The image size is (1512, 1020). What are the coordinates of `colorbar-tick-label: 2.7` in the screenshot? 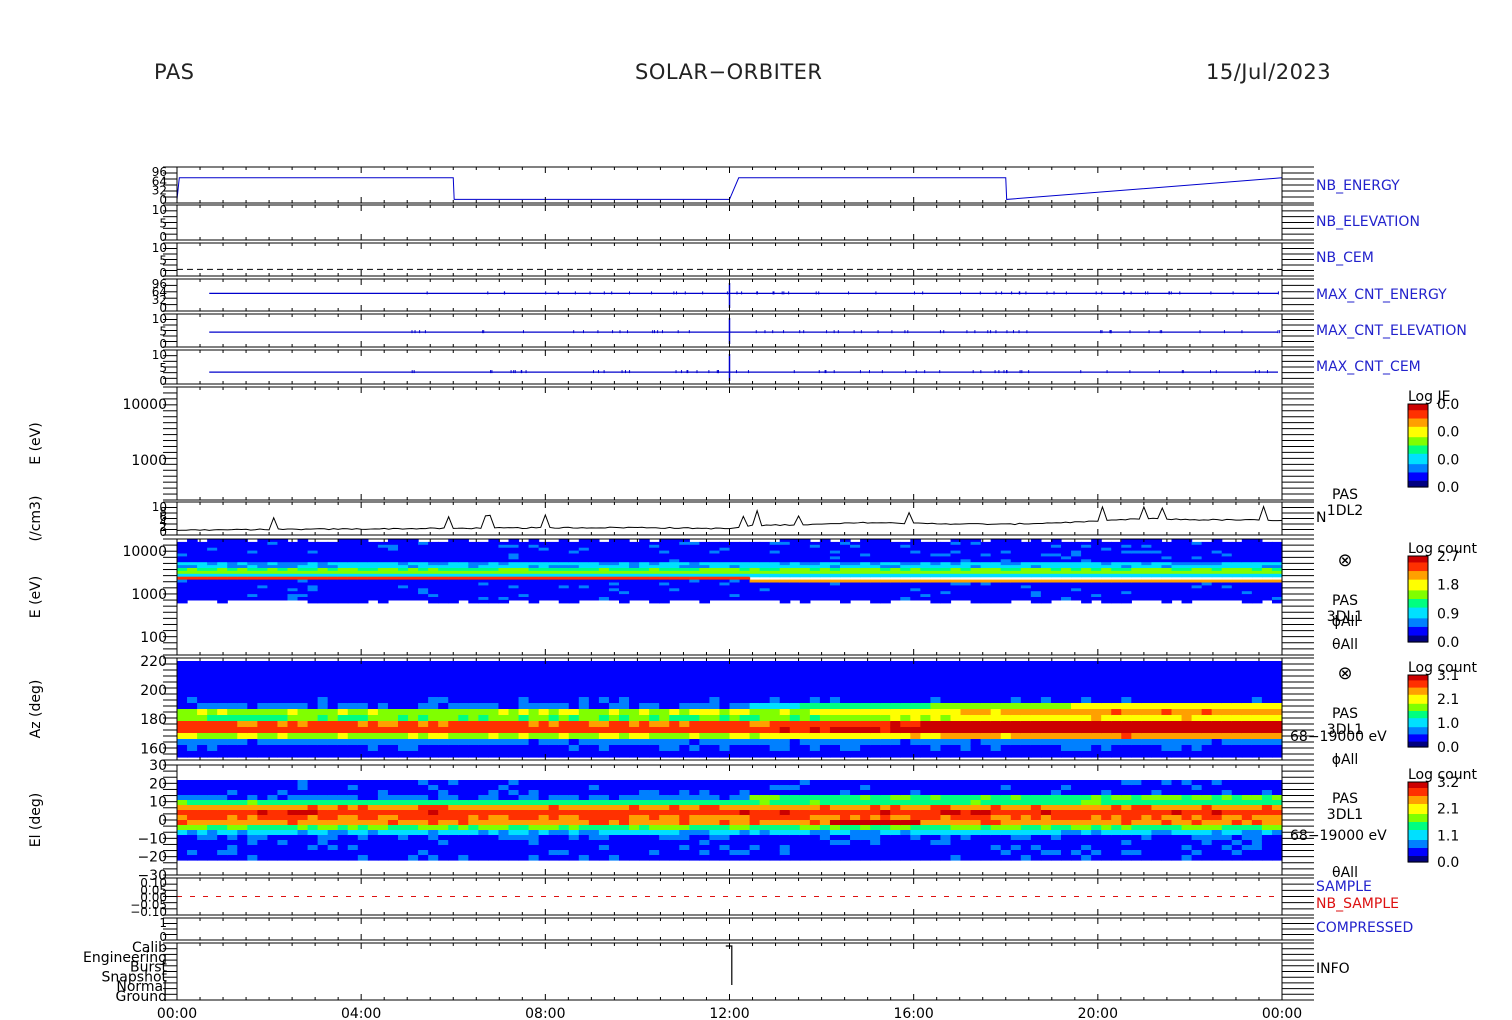 It's located at (1448, 557).